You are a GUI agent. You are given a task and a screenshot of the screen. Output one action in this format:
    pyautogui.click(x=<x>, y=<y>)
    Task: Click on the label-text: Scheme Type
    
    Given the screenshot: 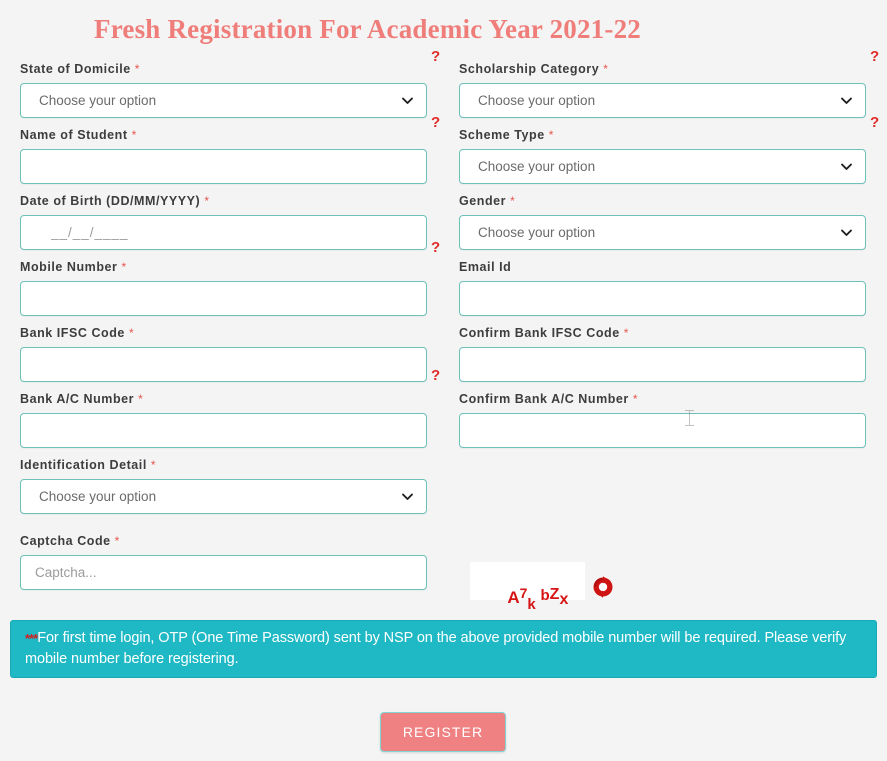 What is the action you would take?
    pyautogui.click(x=502, y=135)
    